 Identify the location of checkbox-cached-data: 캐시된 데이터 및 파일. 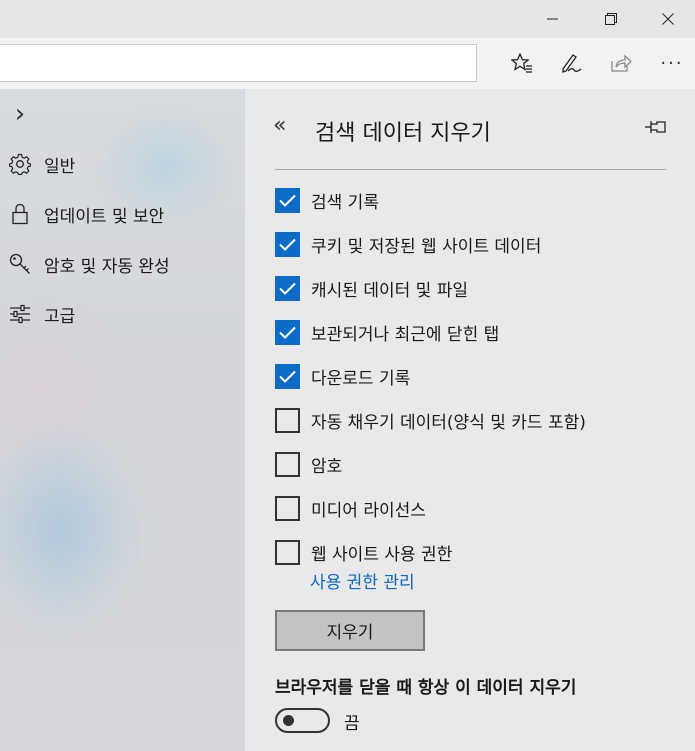
(371, 288).